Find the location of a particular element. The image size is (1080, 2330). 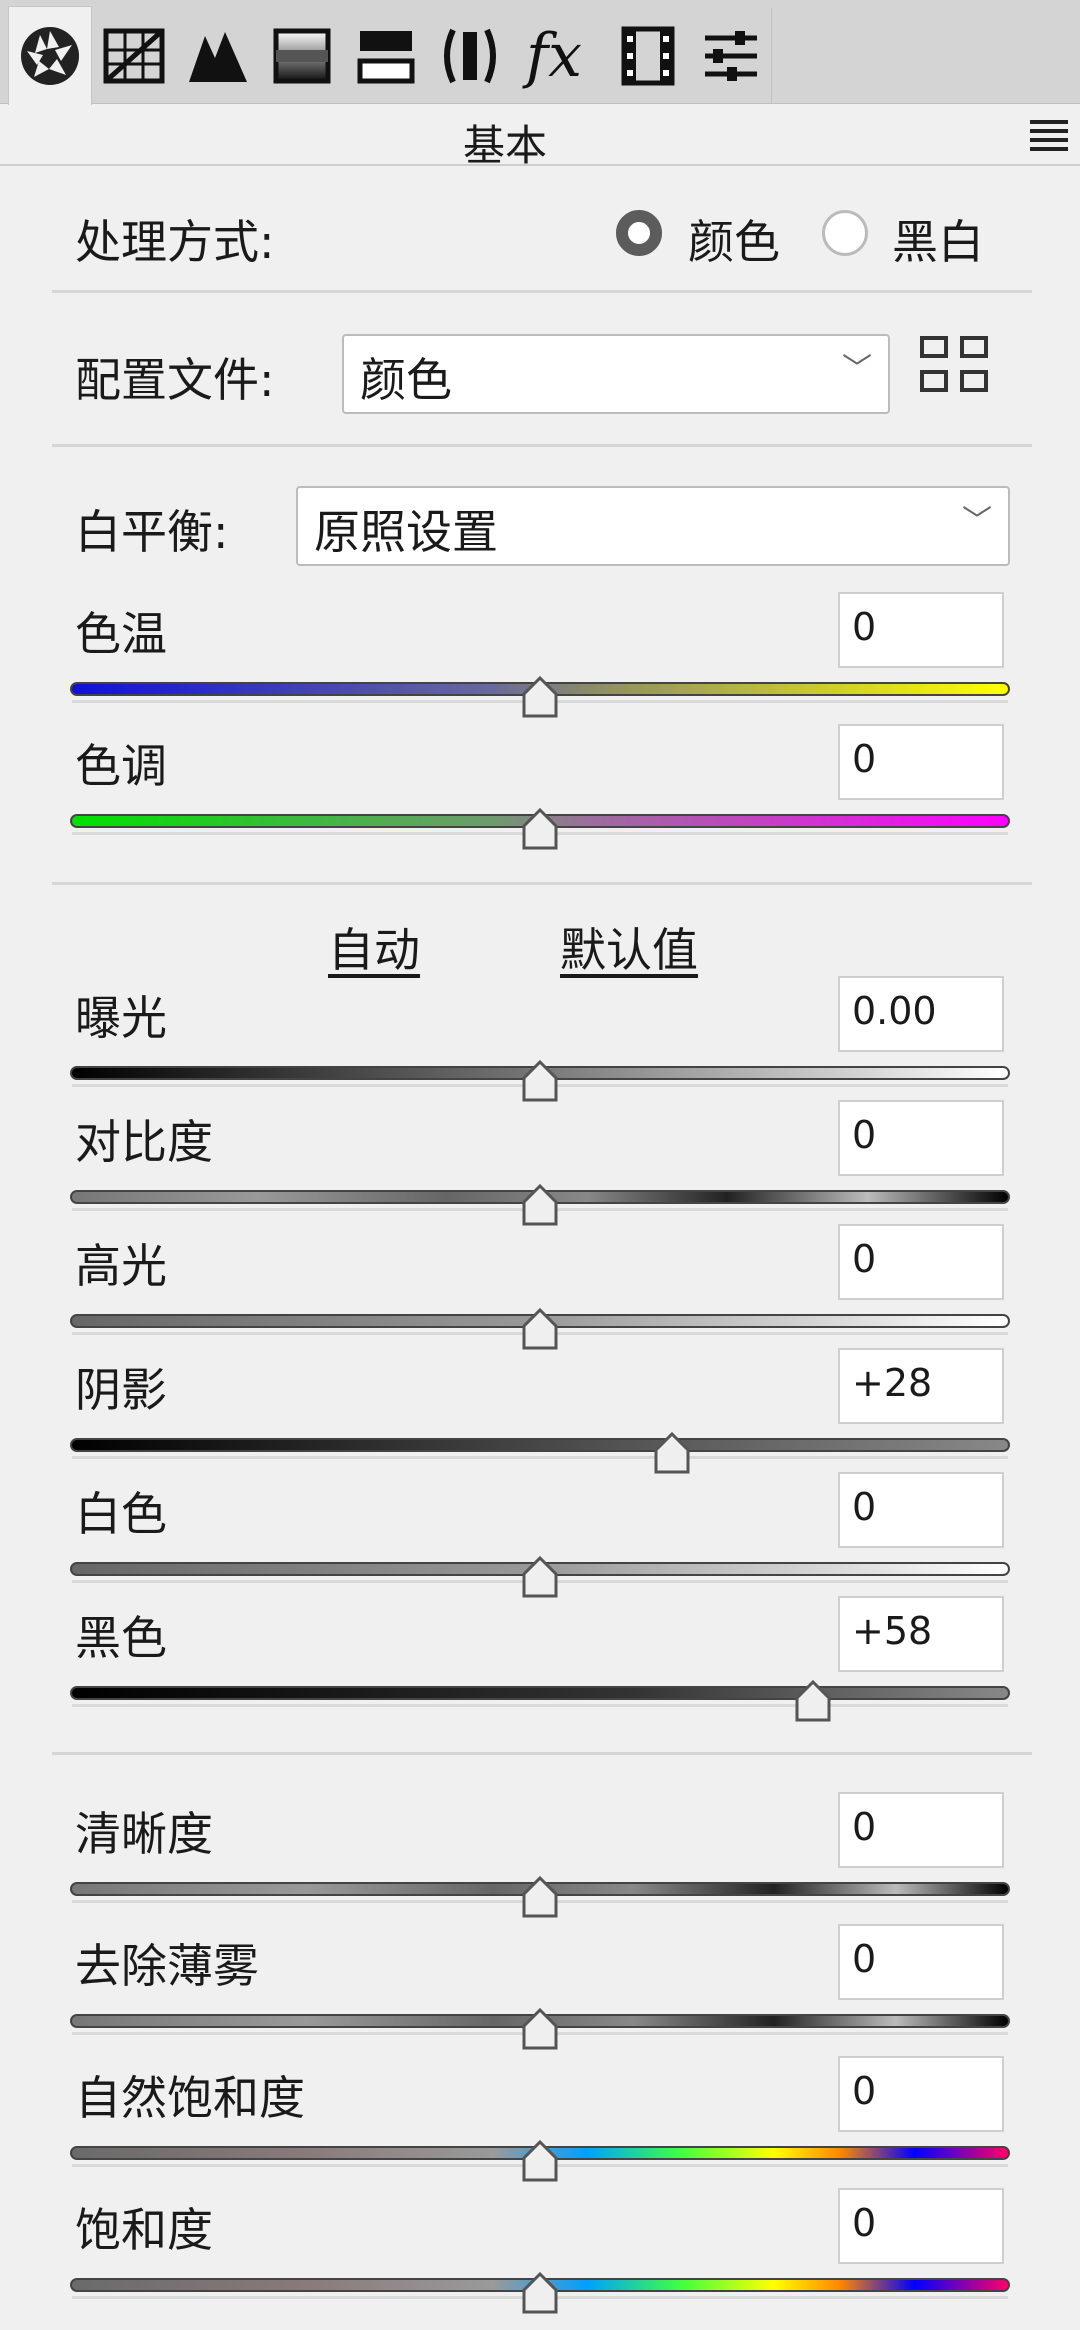

panel-title: 基本 is located at coordinates (504, 145).